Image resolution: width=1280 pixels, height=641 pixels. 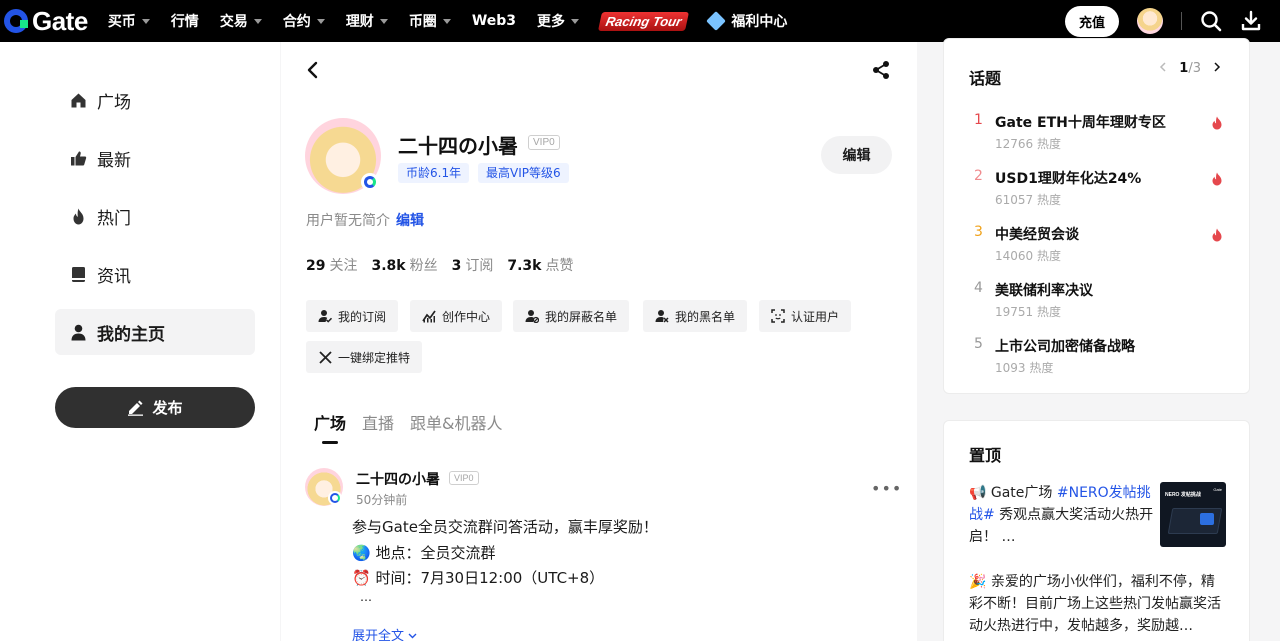 I want to click on nav-markets: 行情, so click(x=185, y=21).